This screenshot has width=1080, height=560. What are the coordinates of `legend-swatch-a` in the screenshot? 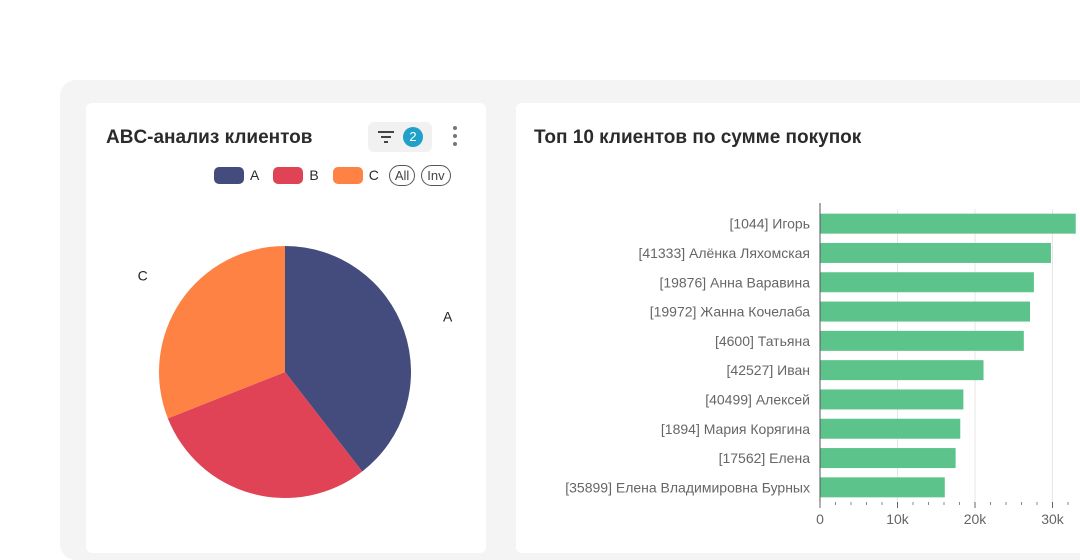 It's located at (229, 175).